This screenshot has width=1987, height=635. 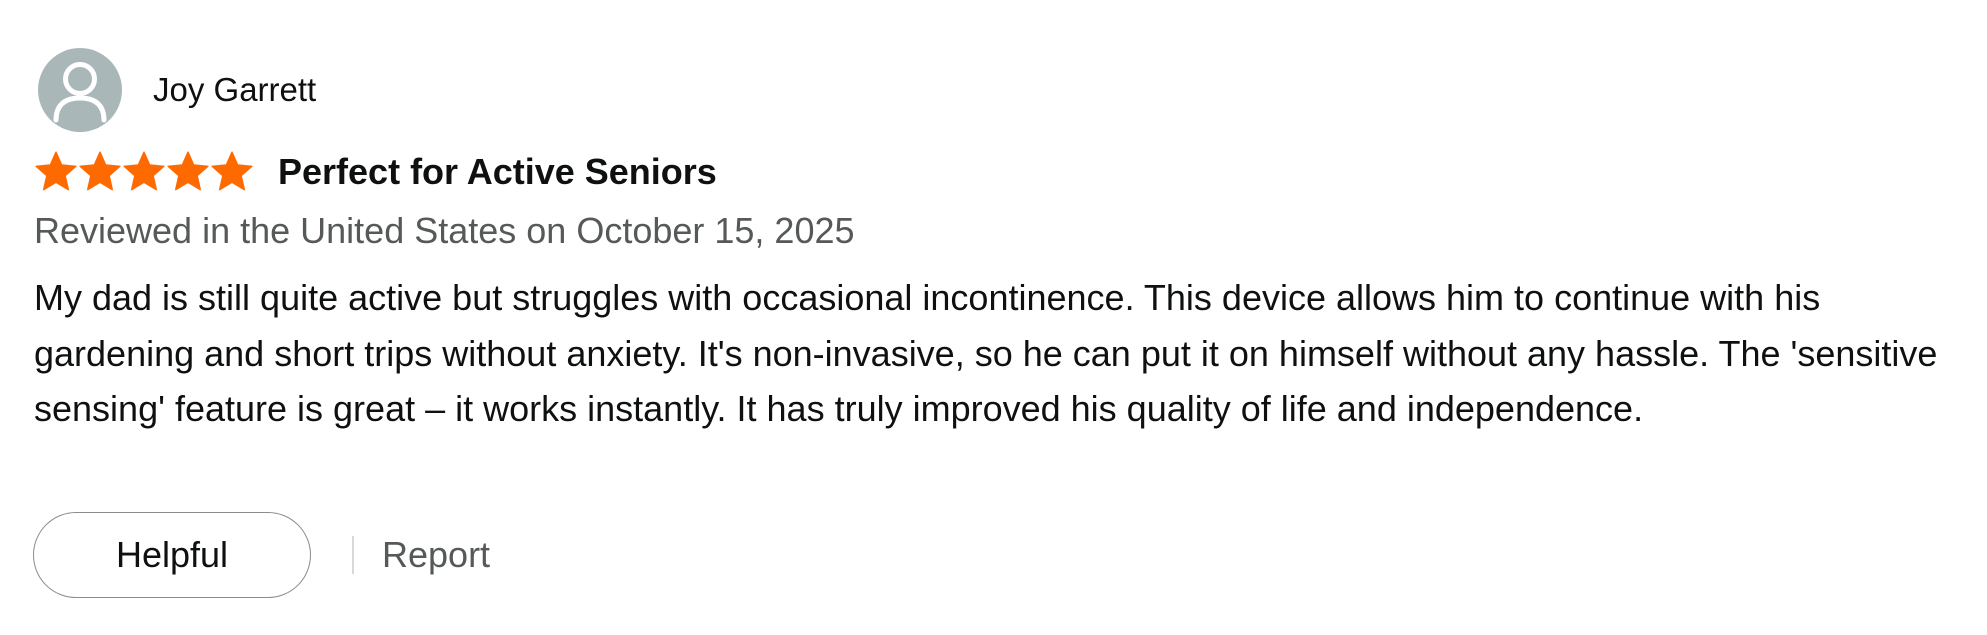 I want to click on reviewer-profile: Joy Garrett, so click(x=177, y=90).